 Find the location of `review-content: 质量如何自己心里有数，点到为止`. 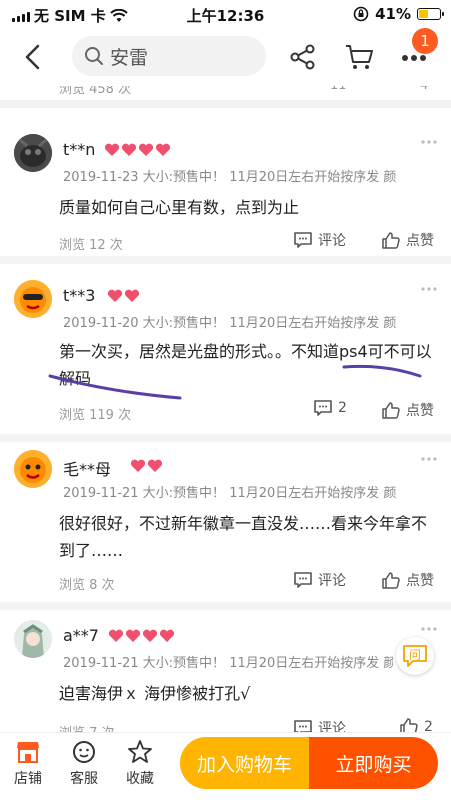

review-content: 质量如何自己心里有数，点到为止 is located at coordinates (179, 207).